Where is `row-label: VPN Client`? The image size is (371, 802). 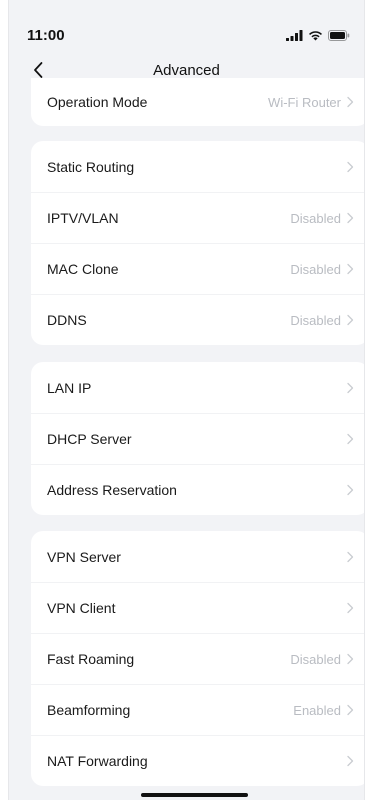
row-label: VPN Client is located at coordinates (81, 608).